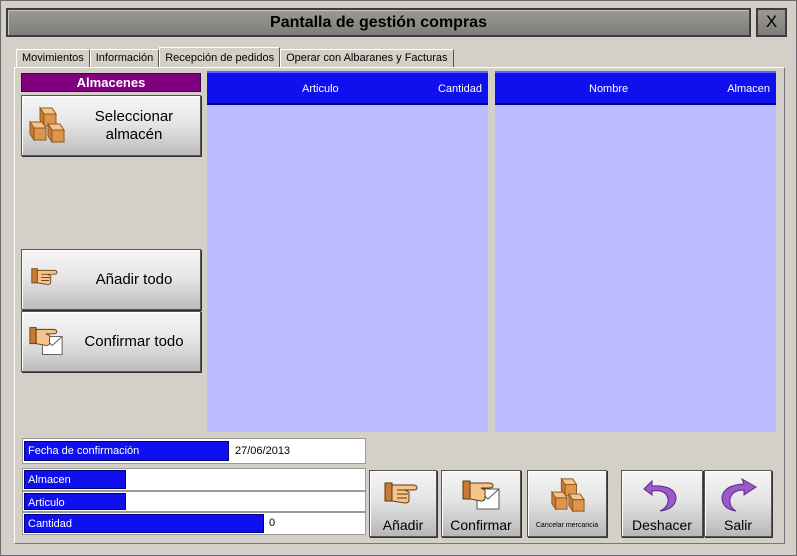  I want to click on almacenes-header: Almacenes, so click(111, 82).